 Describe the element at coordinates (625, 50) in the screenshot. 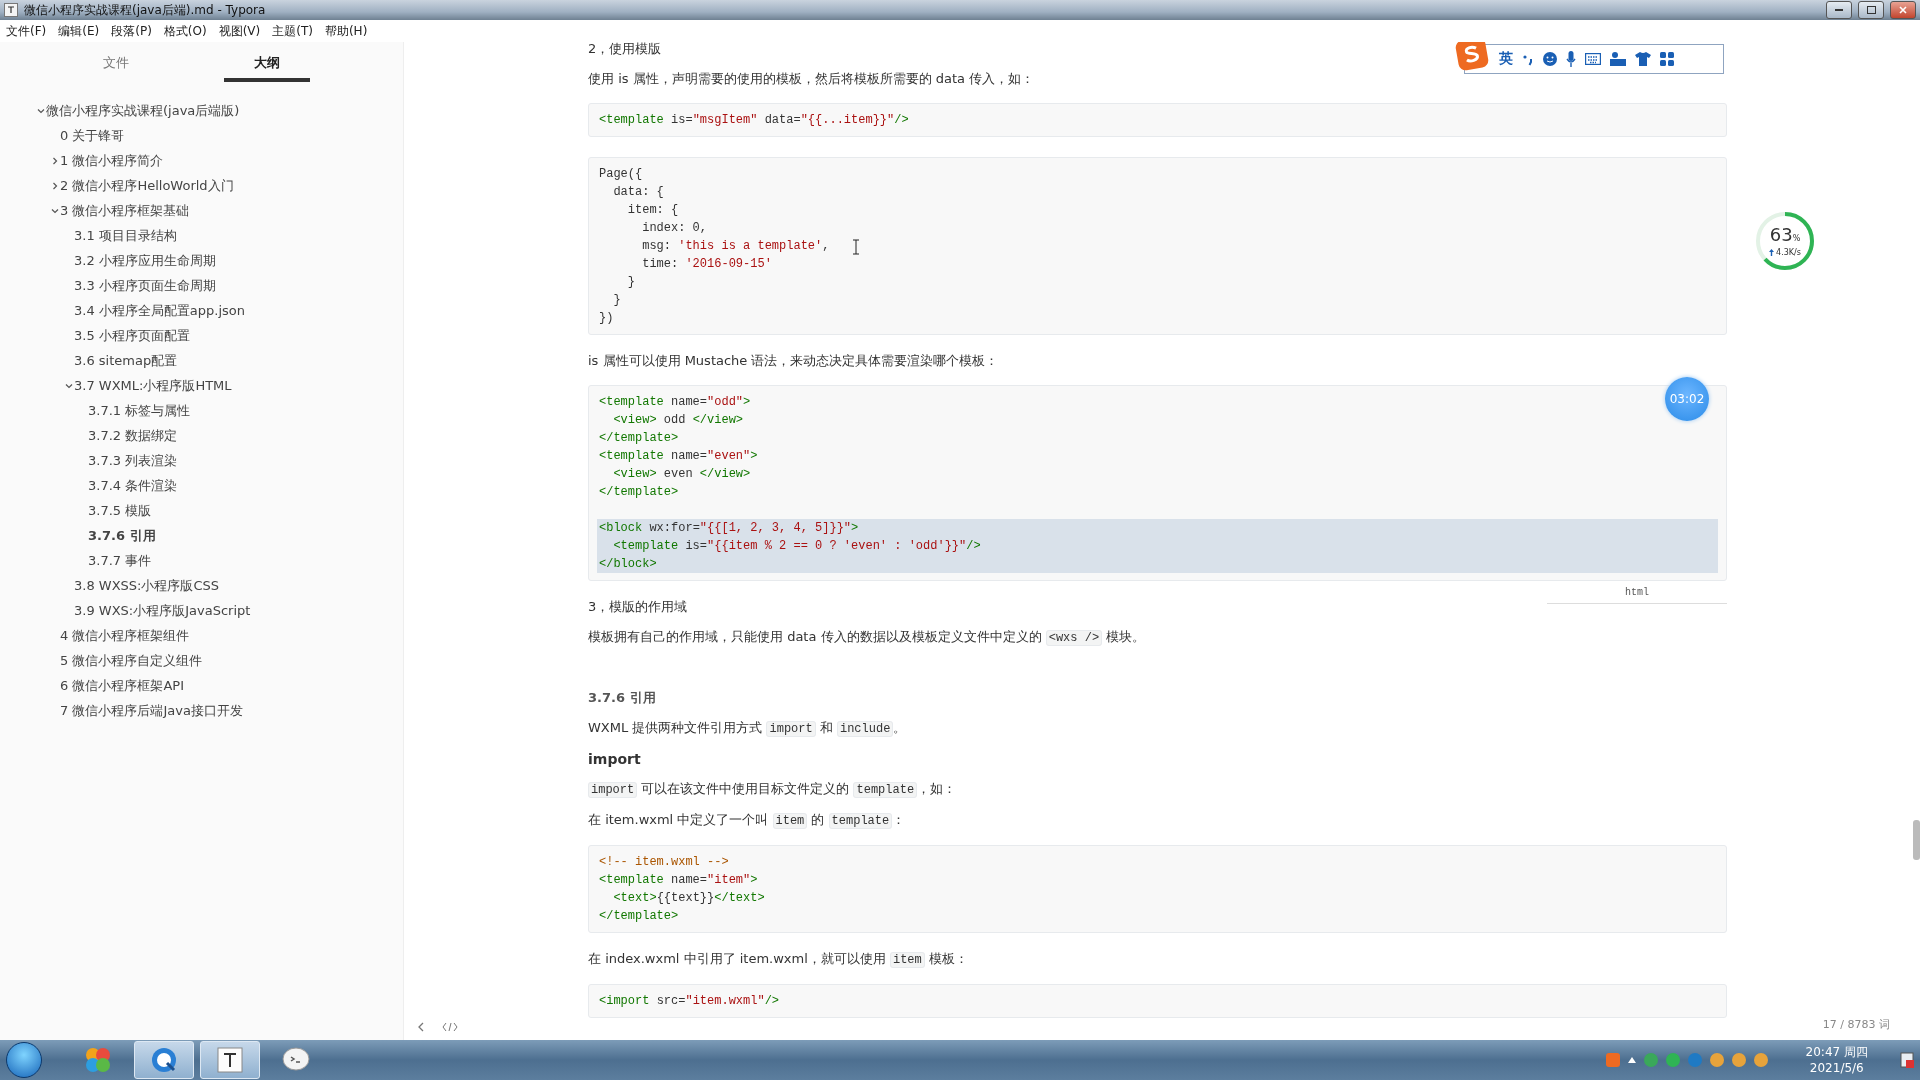

I see `paragraph: 2，使用模版` at that location.